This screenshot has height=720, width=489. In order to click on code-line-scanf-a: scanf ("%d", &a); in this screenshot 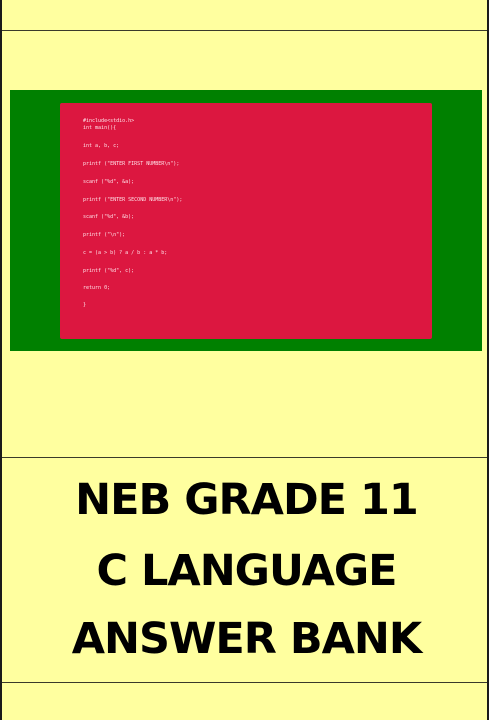, I will do `click(109, 182)`.